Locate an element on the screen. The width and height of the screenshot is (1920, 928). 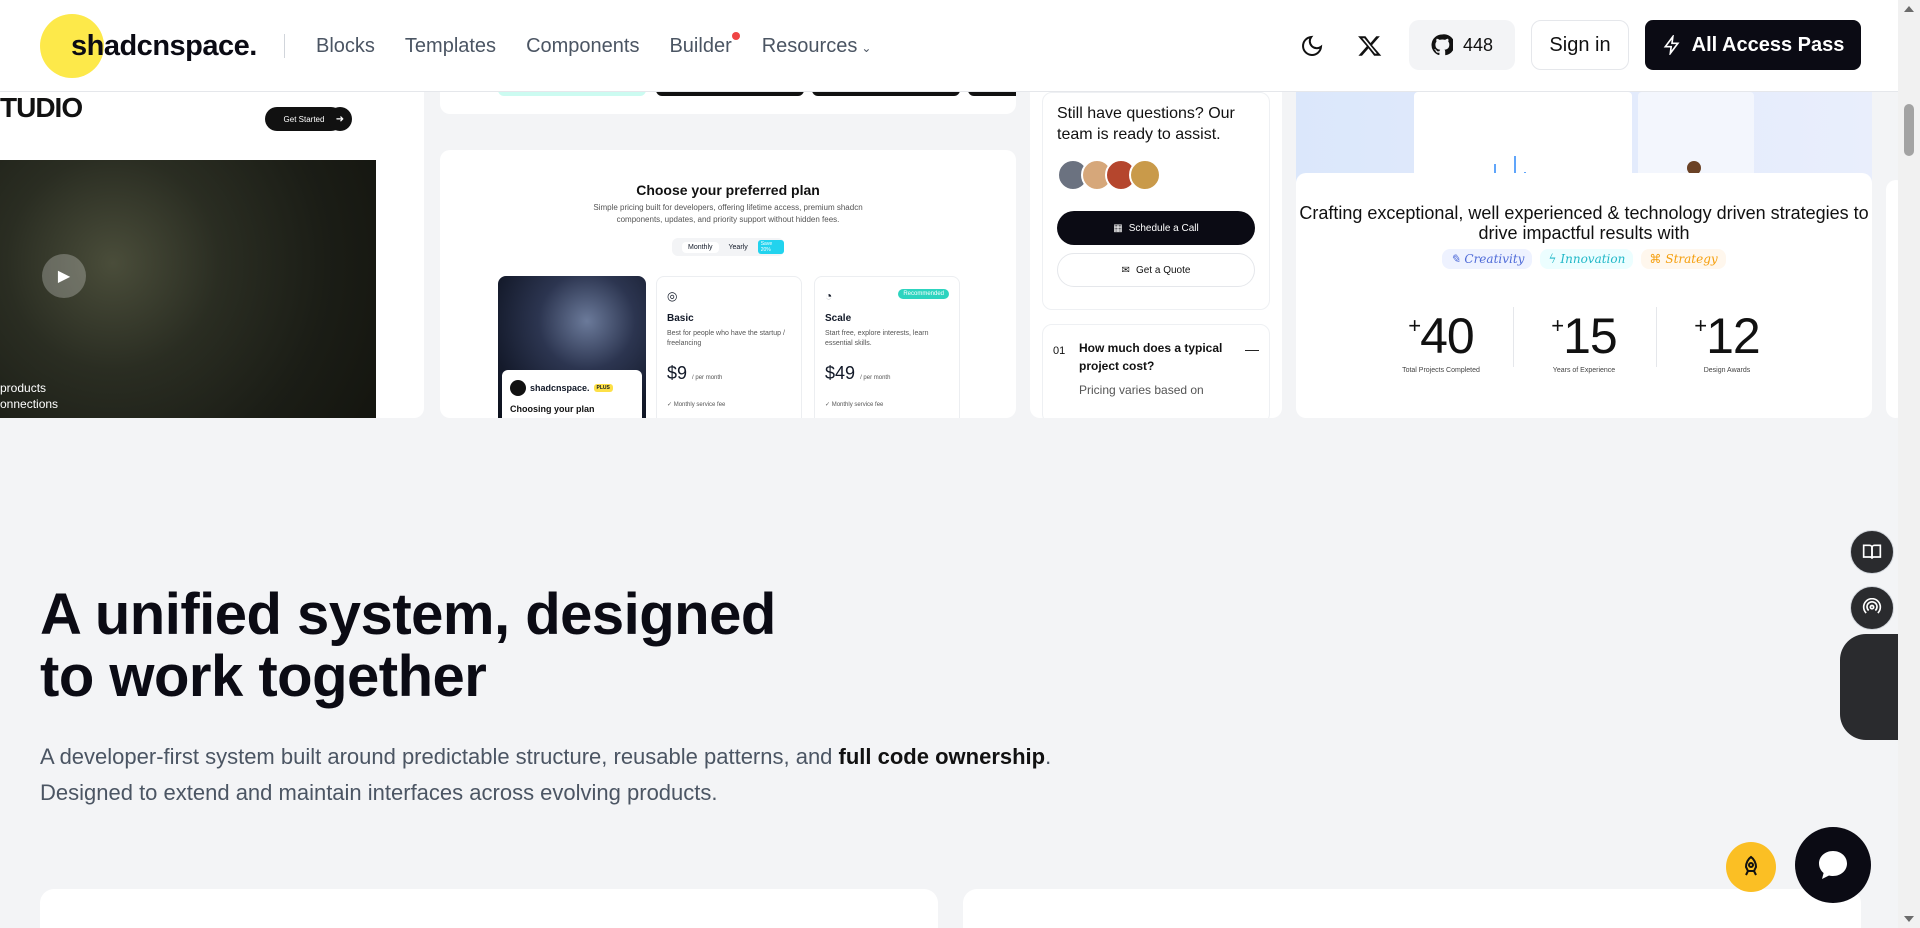
plan-price: $9 / per month is located at coordinates (694, 373).